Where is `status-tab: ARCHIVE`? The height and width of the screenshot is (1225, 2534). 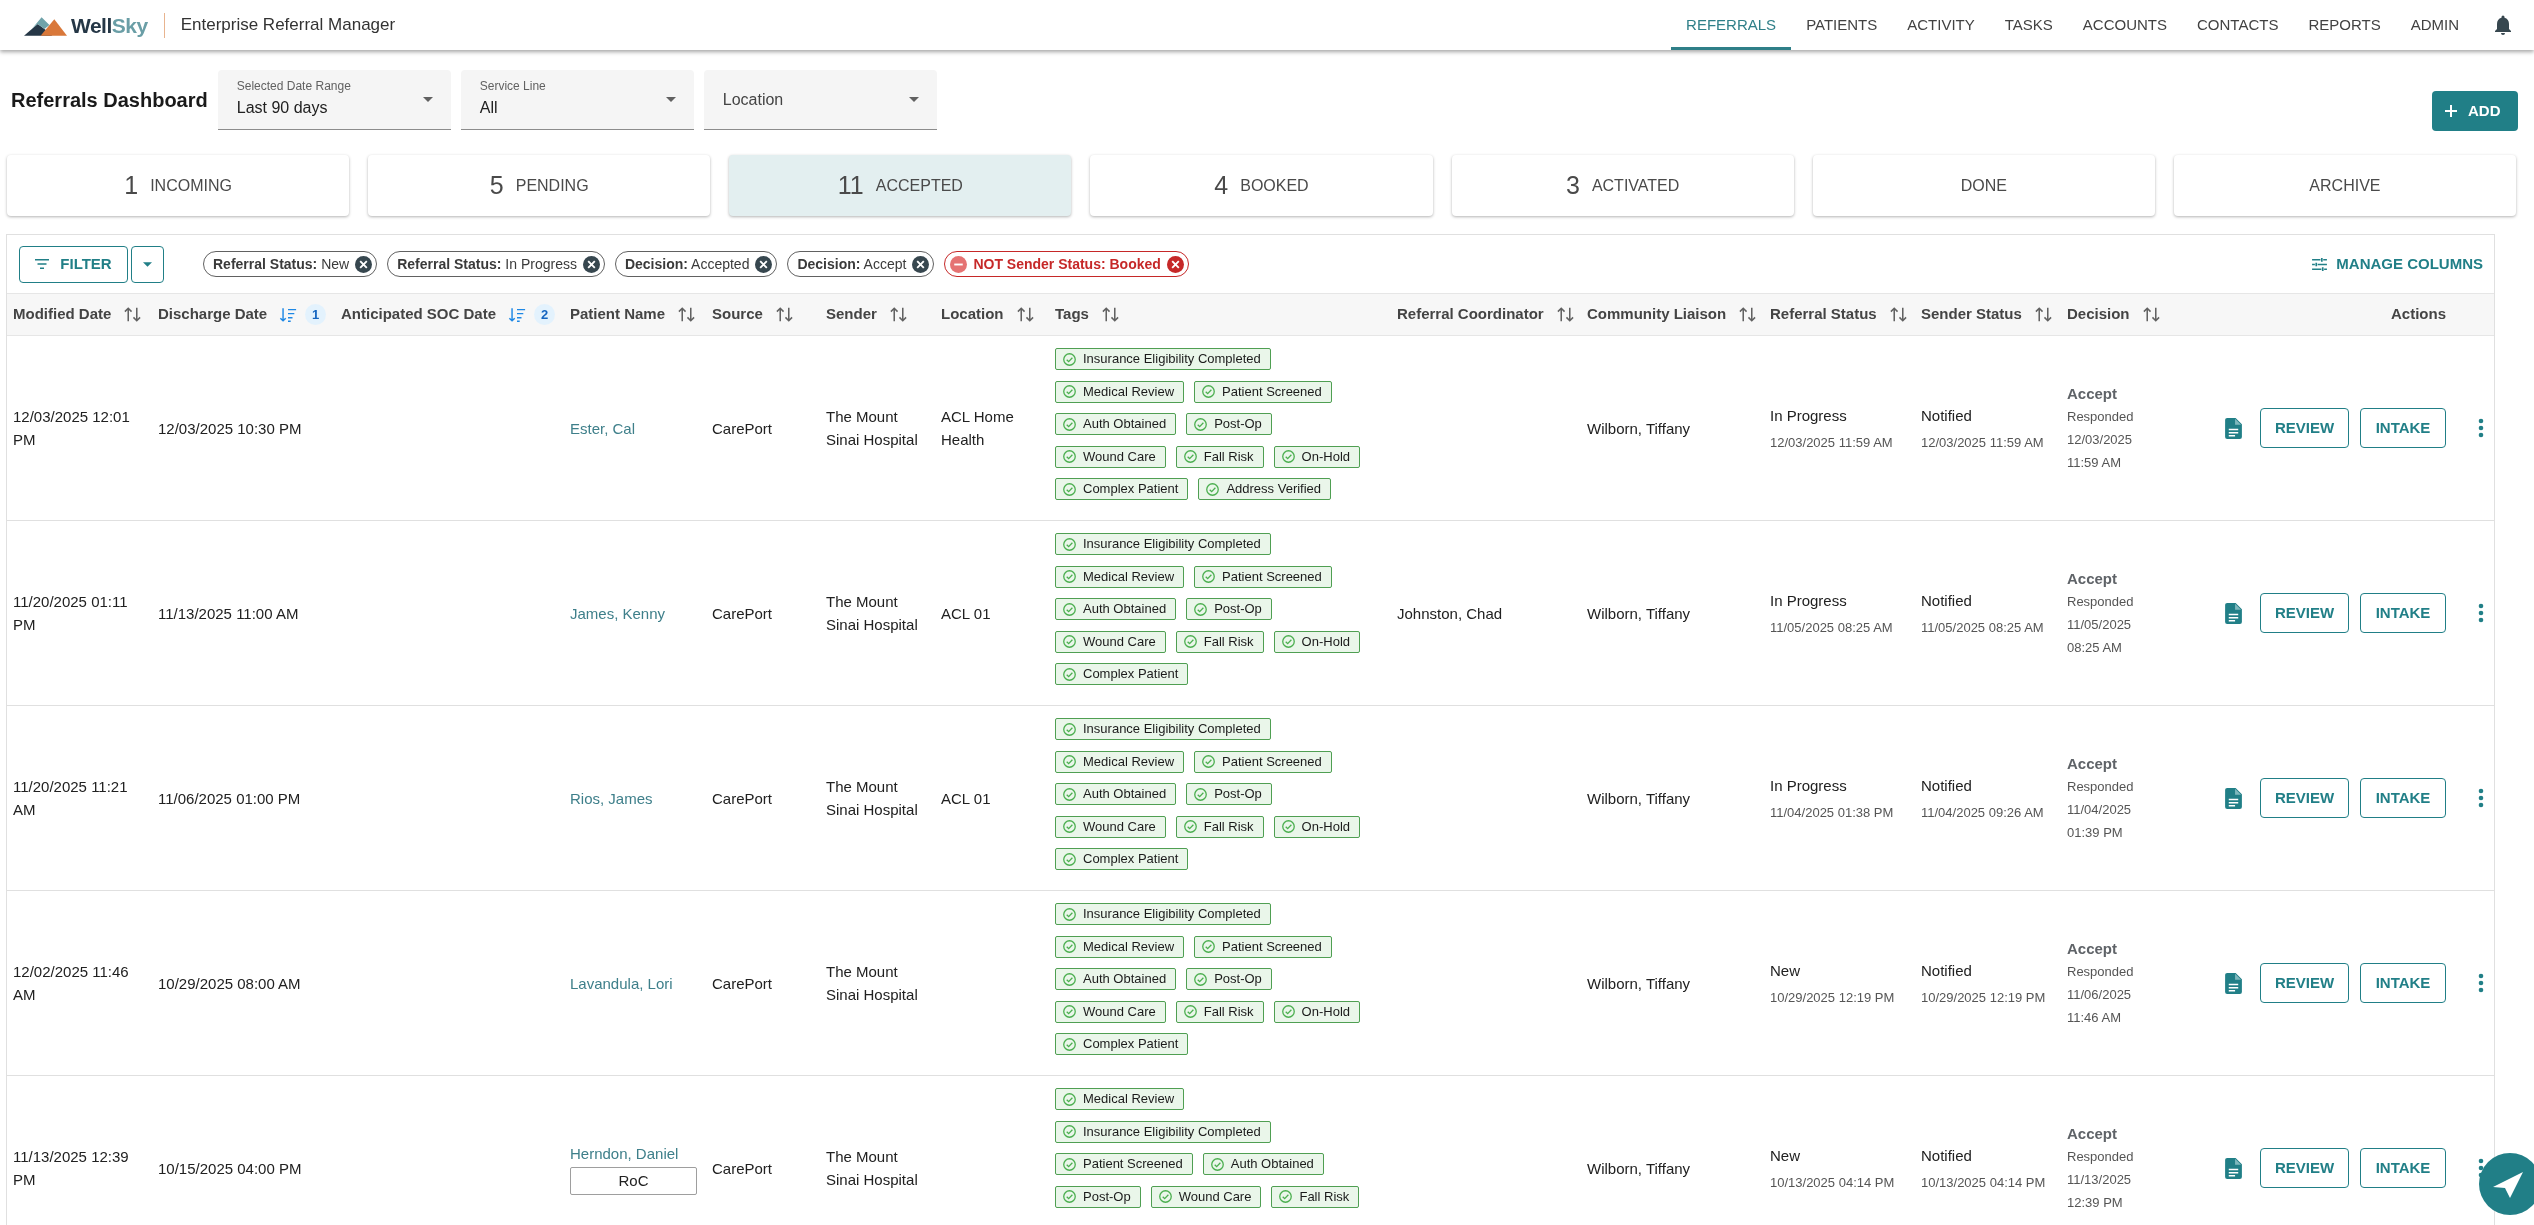 status-tab: ARCHIVE is located at coordinates (2344, 185).